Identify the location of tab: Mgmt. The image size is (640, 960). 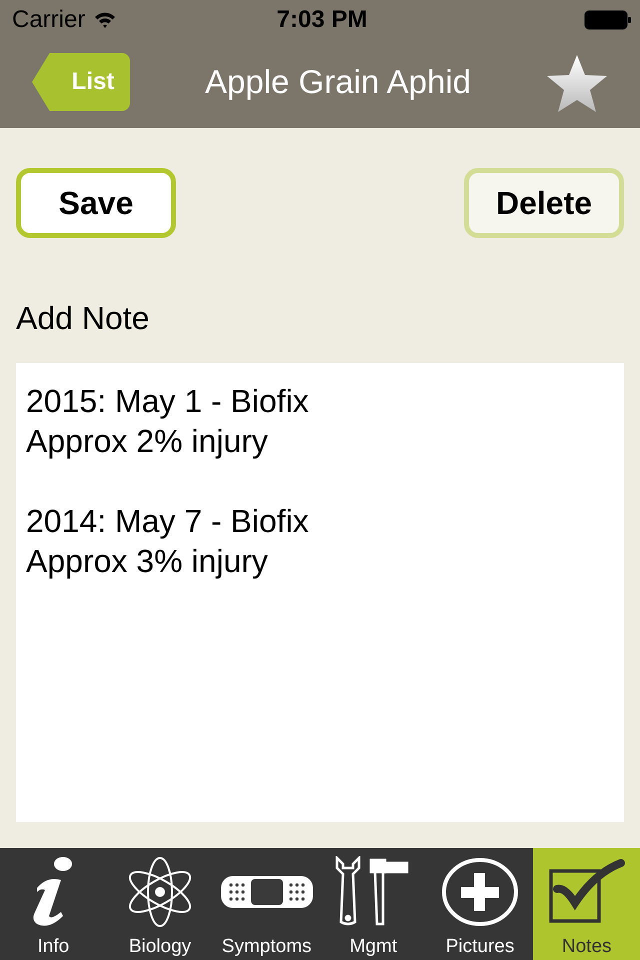
(373, 904).